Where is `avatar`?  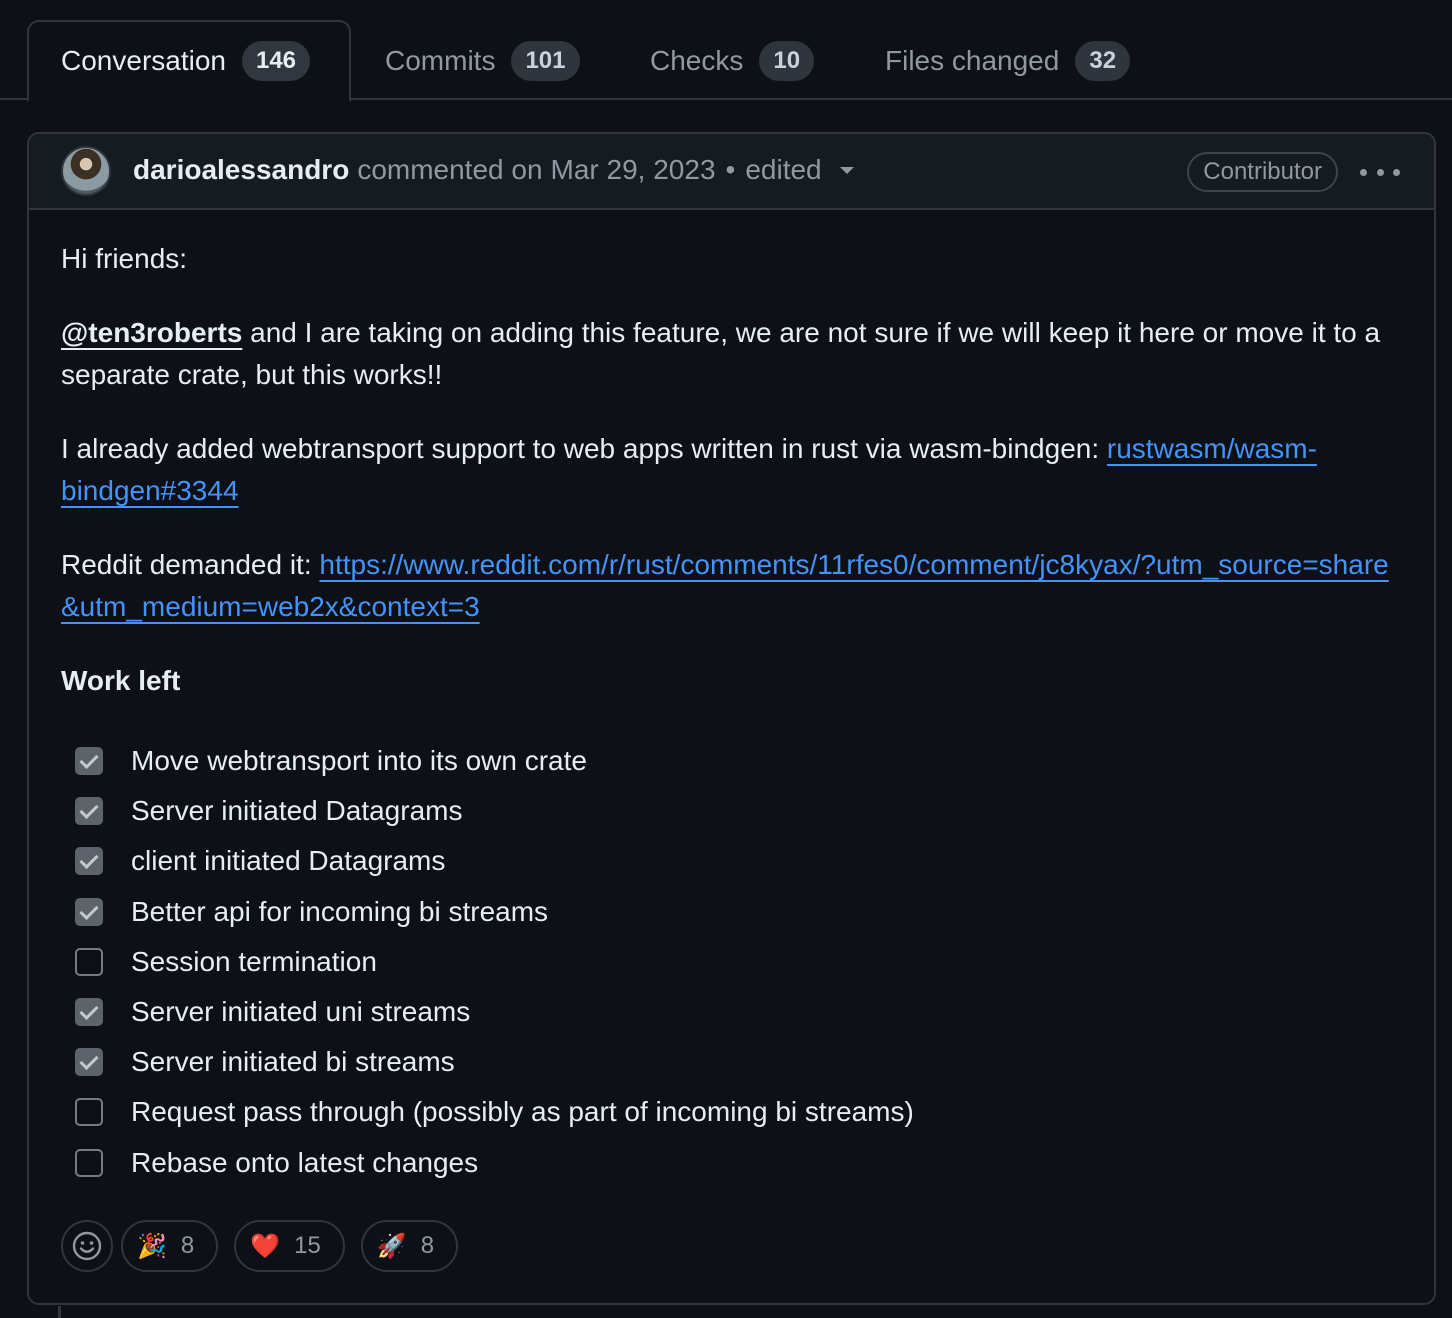
avatar is located at coordinates (86, 171).